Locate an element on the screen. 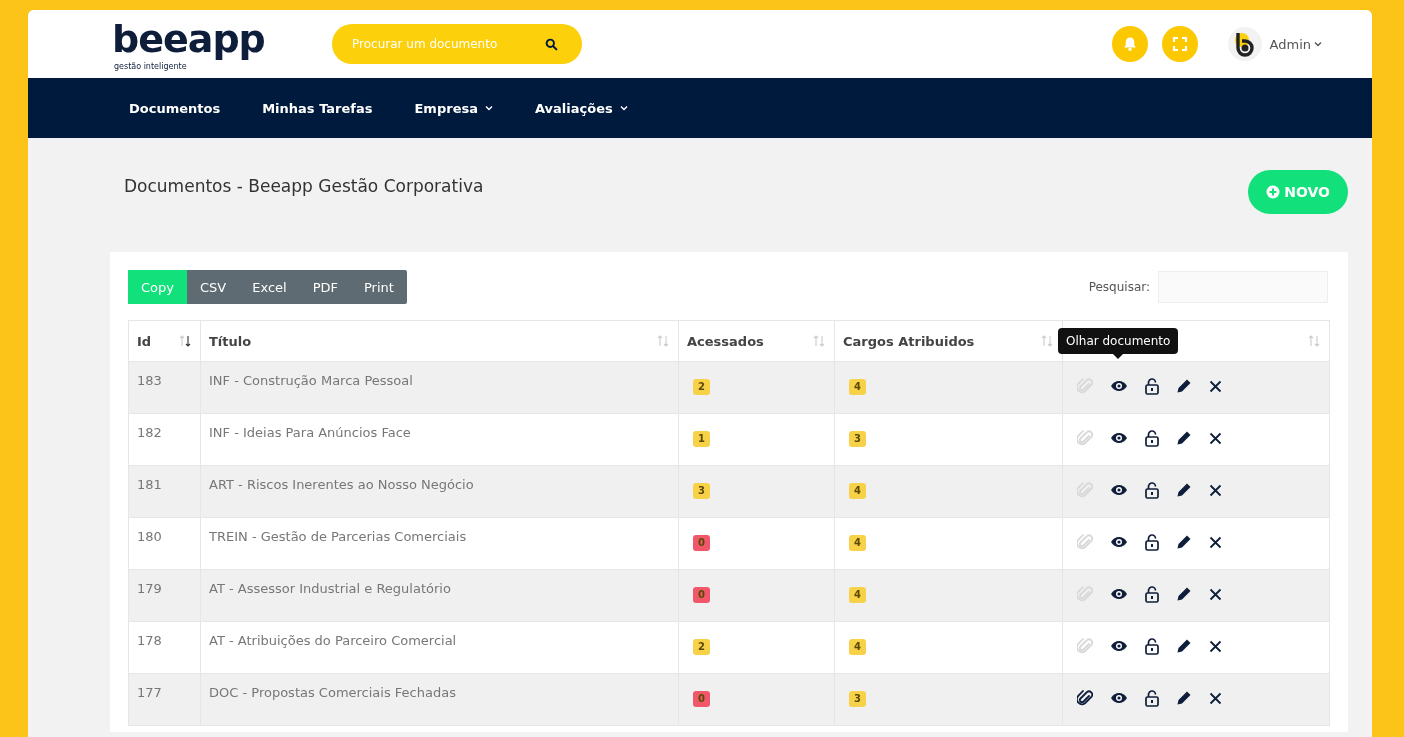 This screenshot has width=1404, height=737. table-cell: TREIN - Gestão de Parcerias Comerciais is located at coordinates (439, 543).